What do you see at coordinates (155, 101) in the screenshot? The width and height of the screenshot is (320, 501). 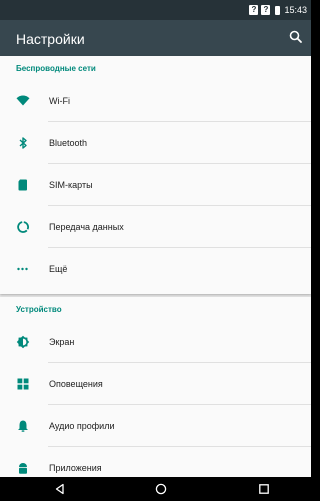 I see `settings-item-wifi: Wi-Fi` at bounding box center [155, 101].